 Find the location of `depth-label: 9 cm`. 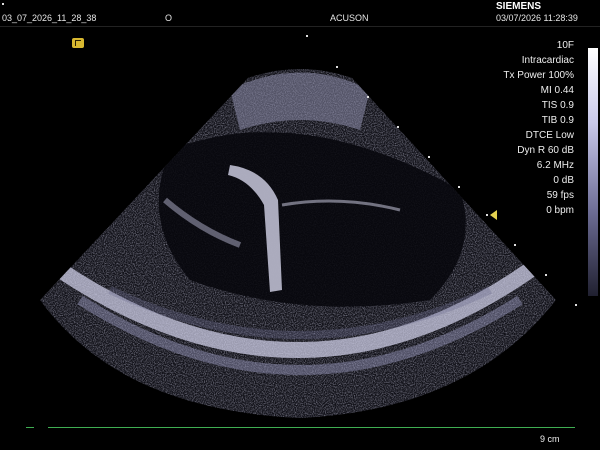

depth-label: 9 cm is located at coordinates (550, 439).